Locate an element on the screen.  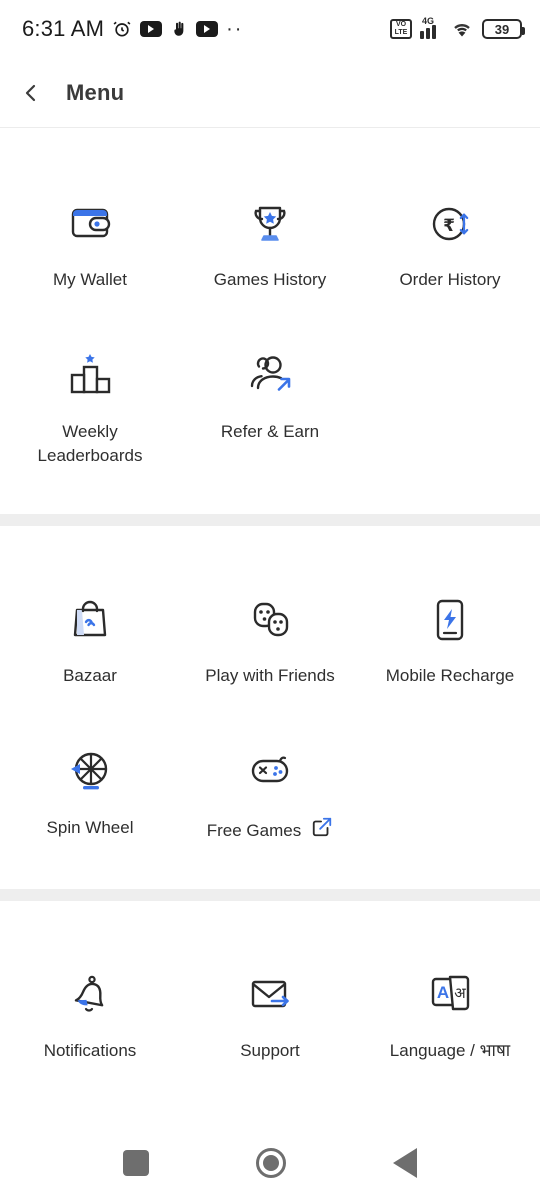
grid-play-row1: Bazaar Play with Friends Mobile Recharge is located at coordinates (270, 635).